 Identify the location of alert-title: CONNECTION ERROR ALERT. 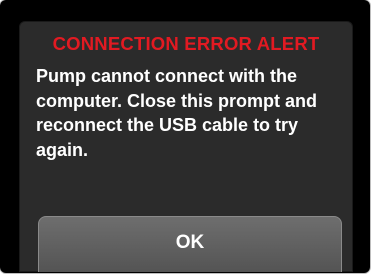
(186, 43).